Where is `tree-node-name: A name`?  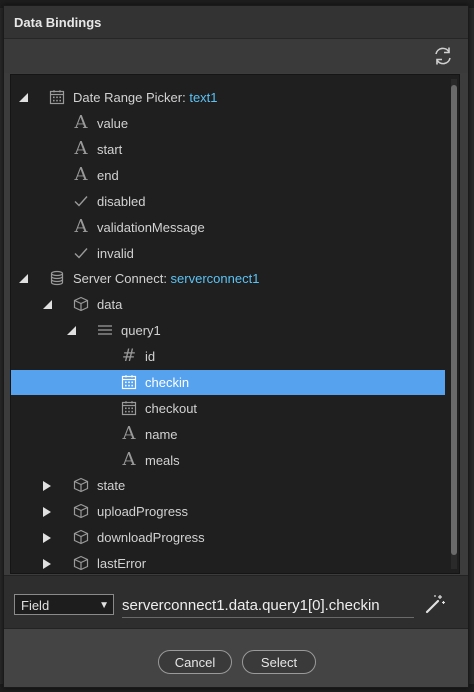
tree-node-name: A name is located at coordinates (228, 434).